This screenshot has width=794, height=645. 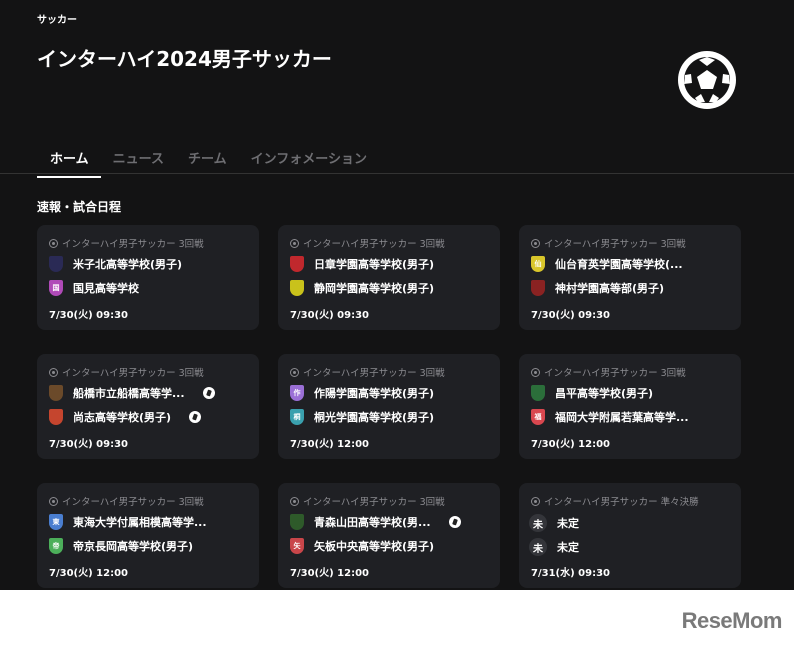 I want to click on home-team: 作作陽学園高等学校(男子), so click(x=362, y=393).